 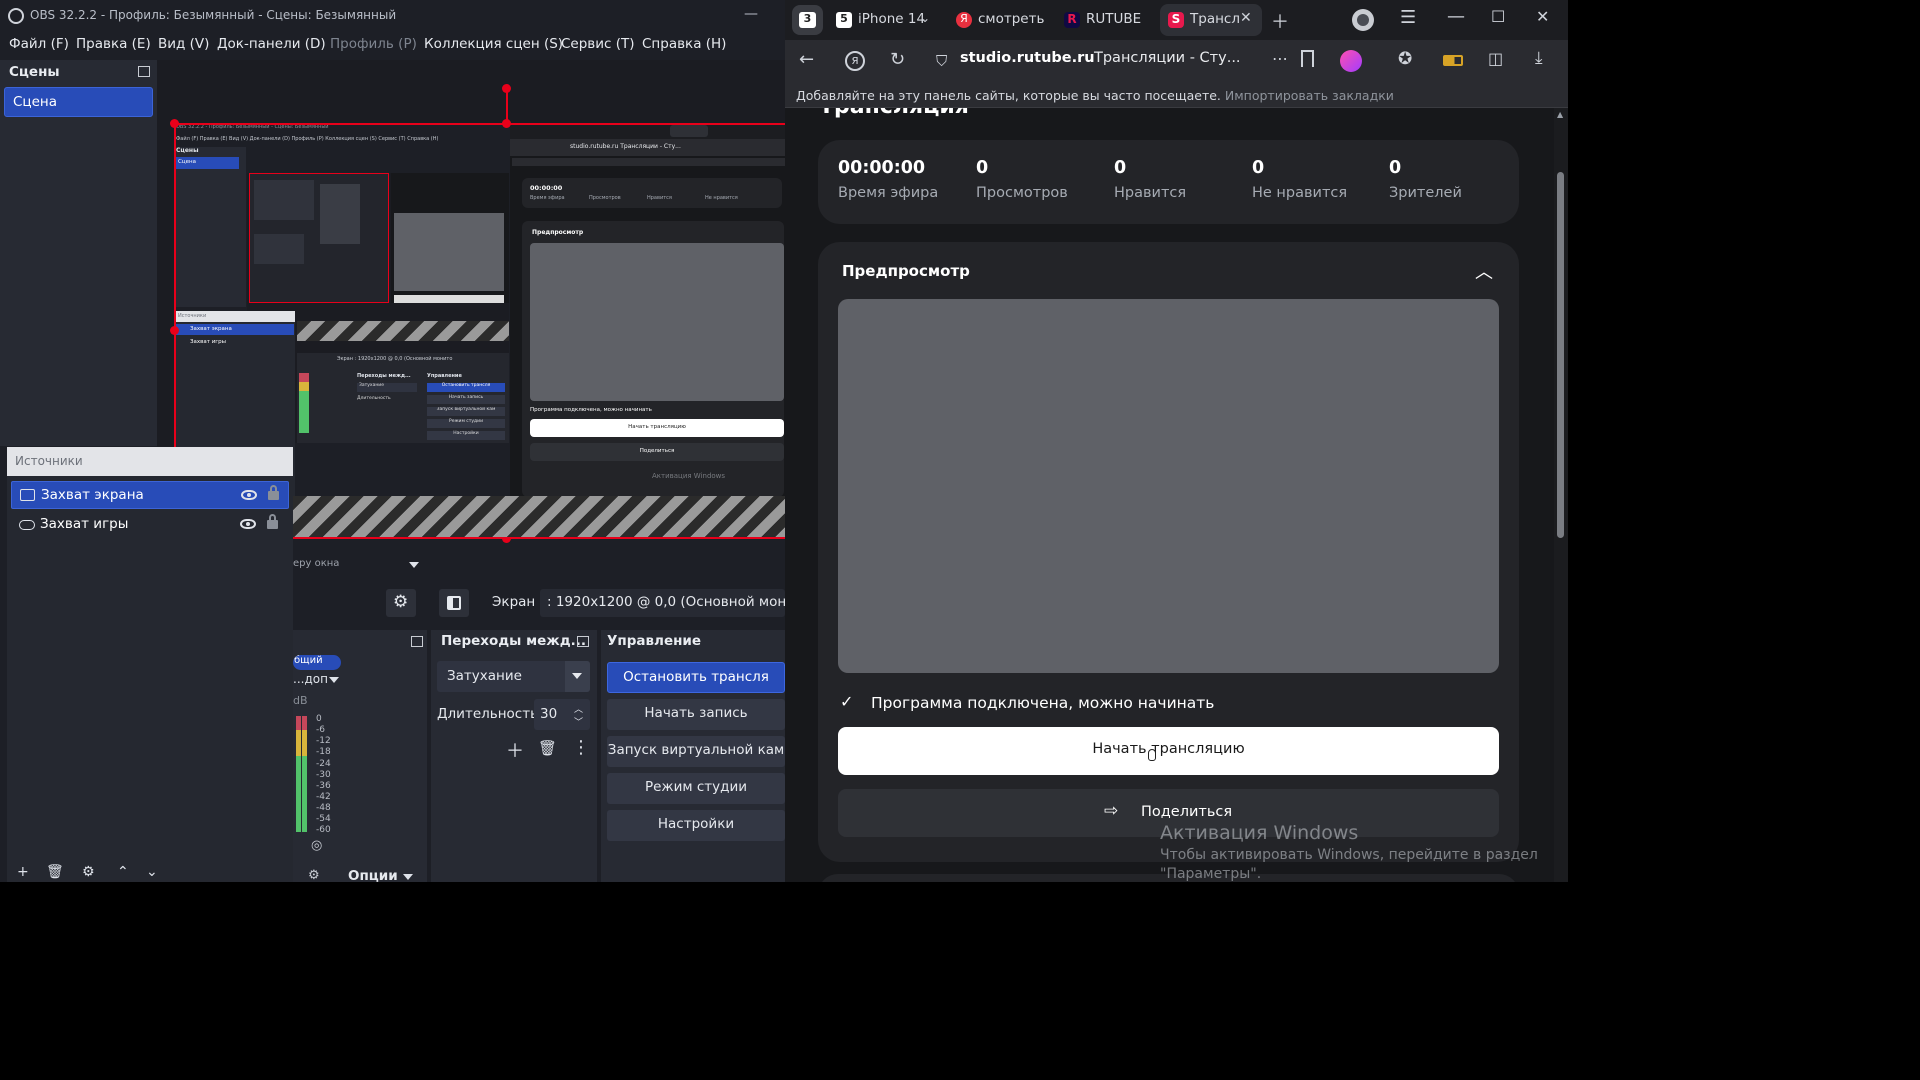 I want to click on start-virtual-camera-button: Запуск виртуальной кам, so click(x=696, y=751).